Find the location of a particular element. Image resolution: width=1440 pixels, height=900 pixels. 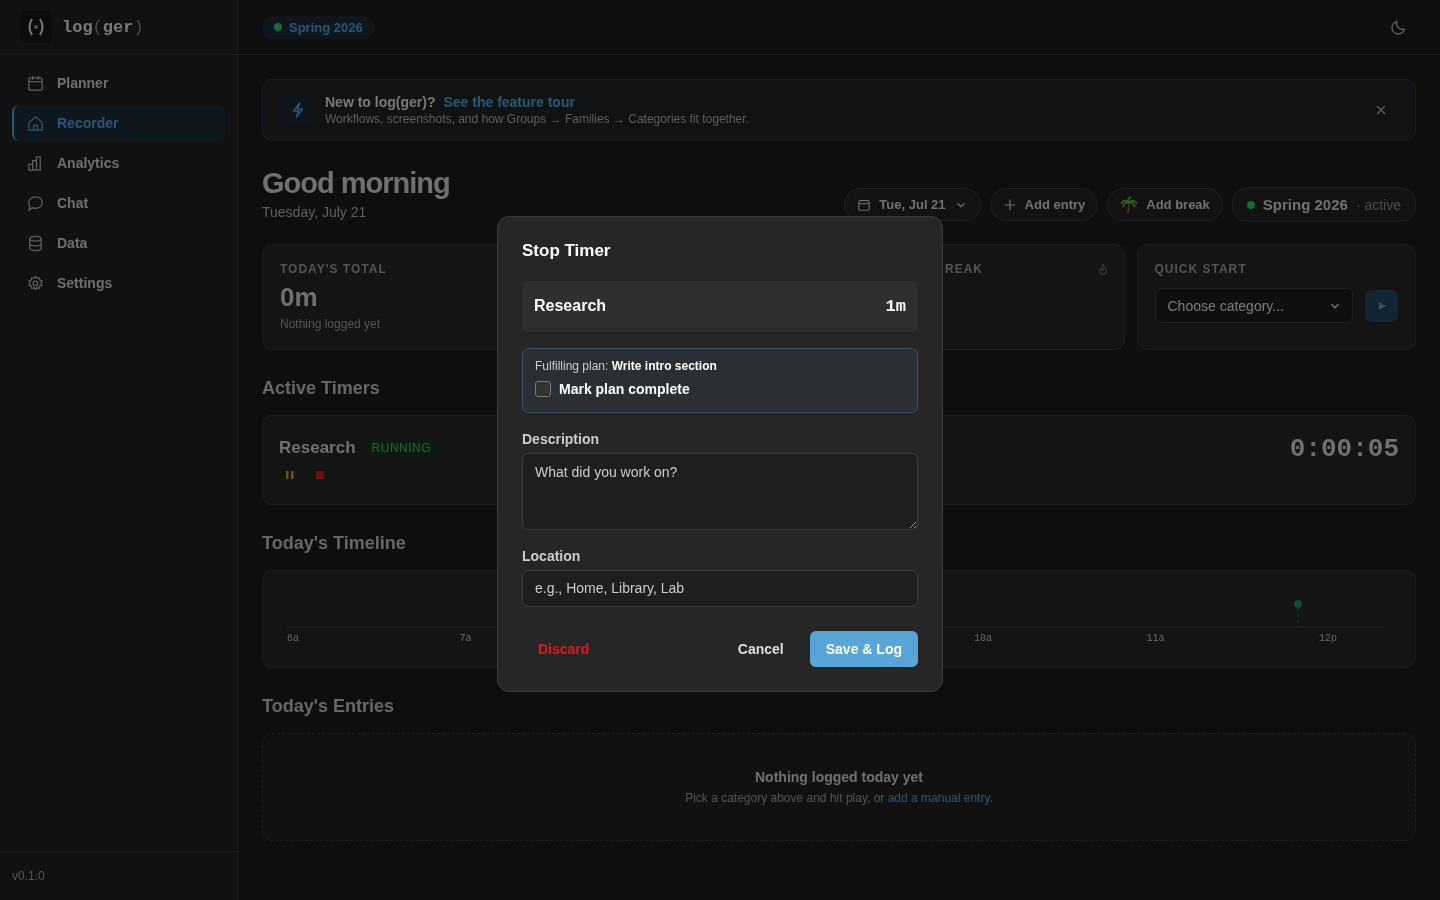

app-name: log(ger) is located at coordinates (103, 27).